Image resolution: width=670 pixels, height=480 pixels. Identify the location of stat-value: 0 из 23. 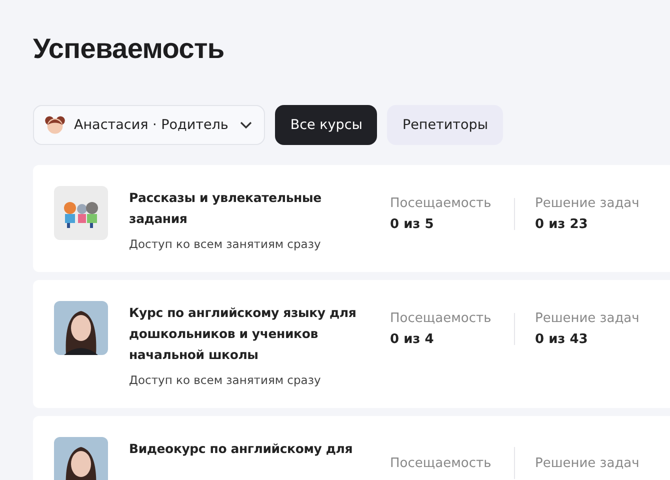
(562, 224).